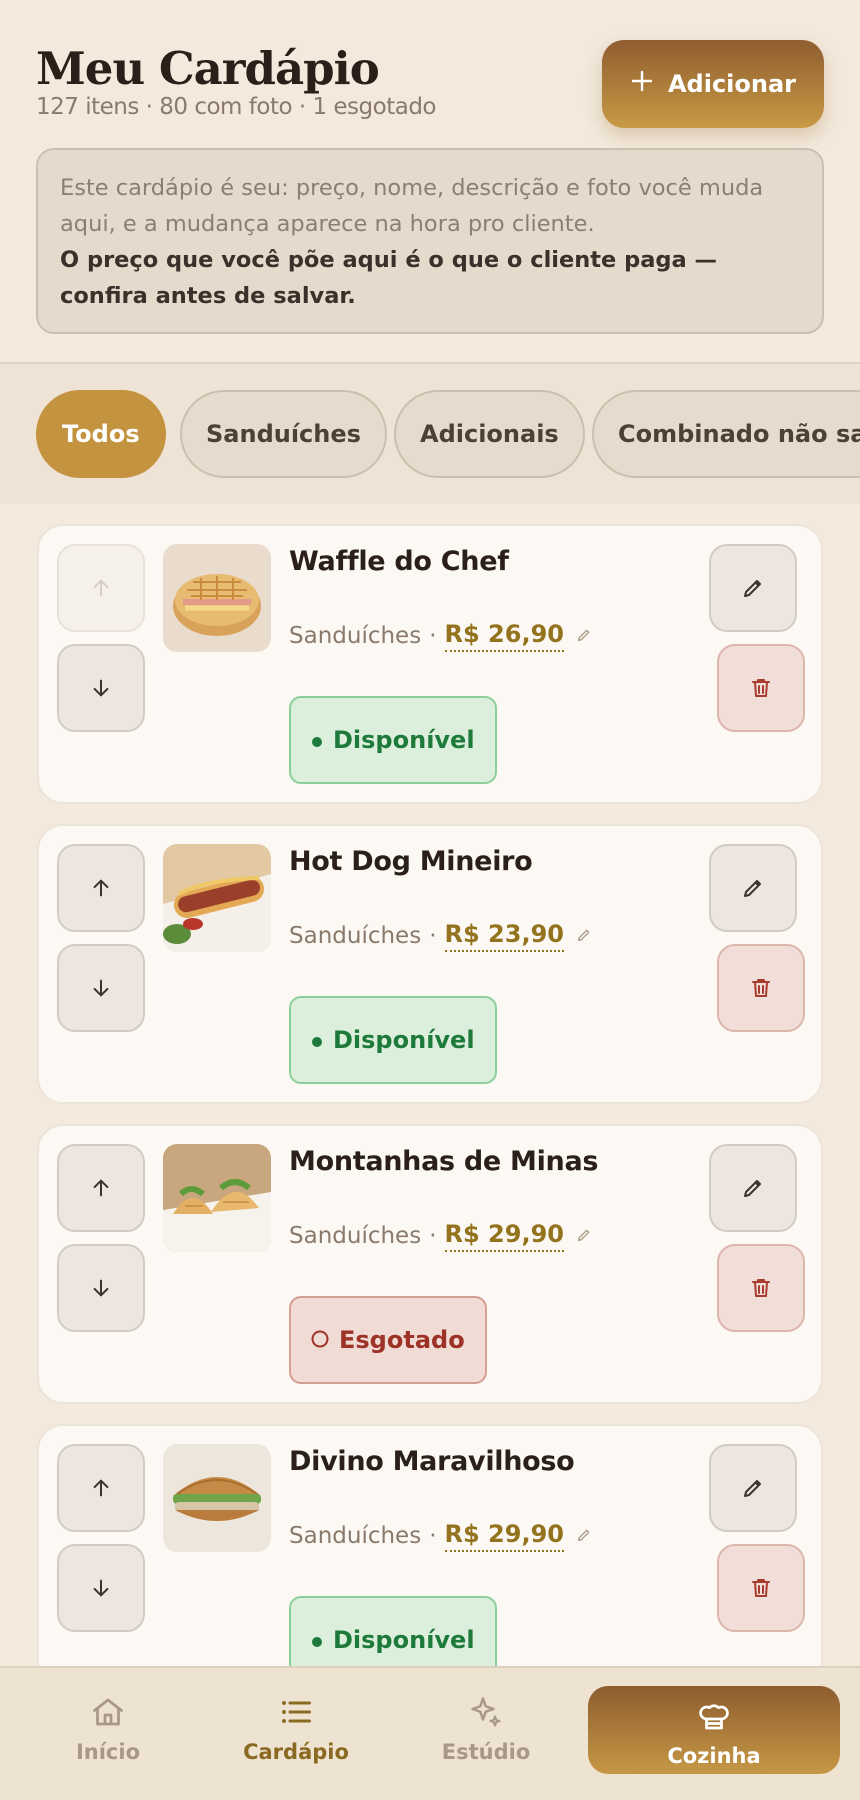 The image size is (860, 1800). Describe the element at coordinates (432, 1461) in the screenshot. I see `item-name: Divino Maravilhoso` at that location.